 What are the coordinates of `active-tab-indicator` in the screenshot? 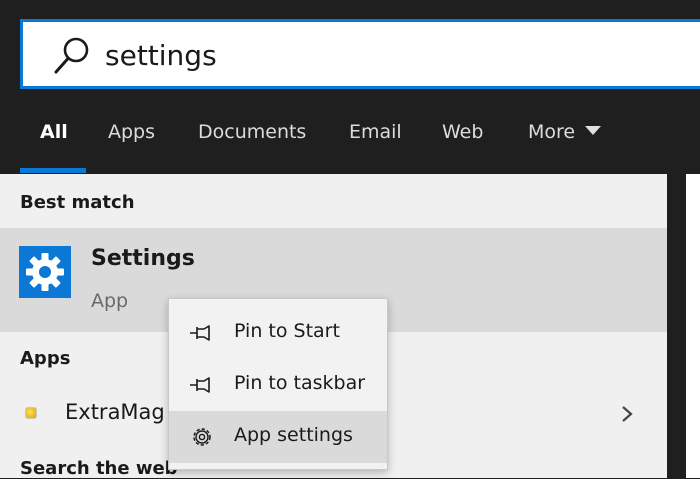 It's located at (53, 170).